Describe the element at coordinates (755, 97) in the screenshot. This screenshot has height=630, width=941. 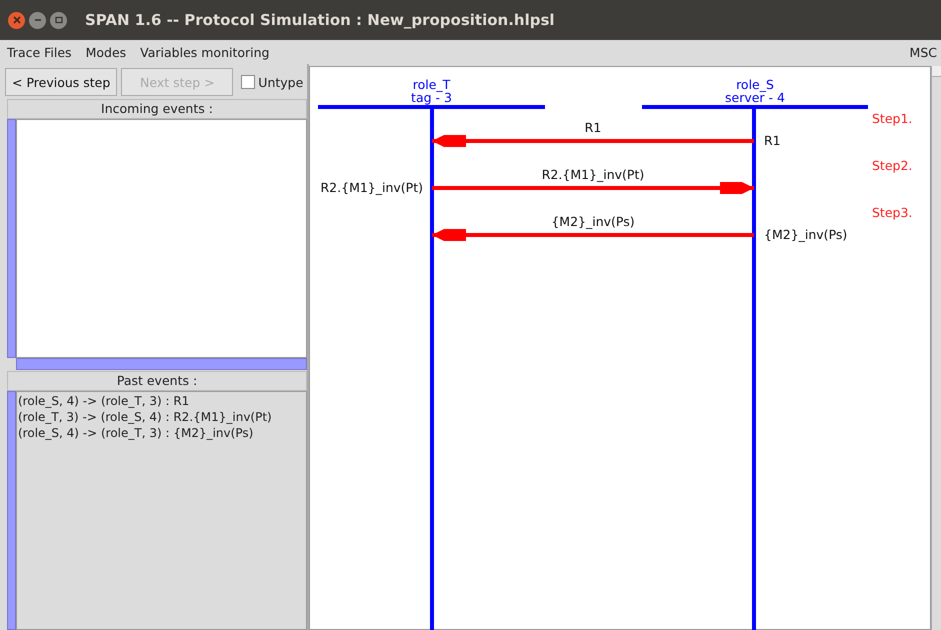
I see `role-instance: server - 4` at that location.